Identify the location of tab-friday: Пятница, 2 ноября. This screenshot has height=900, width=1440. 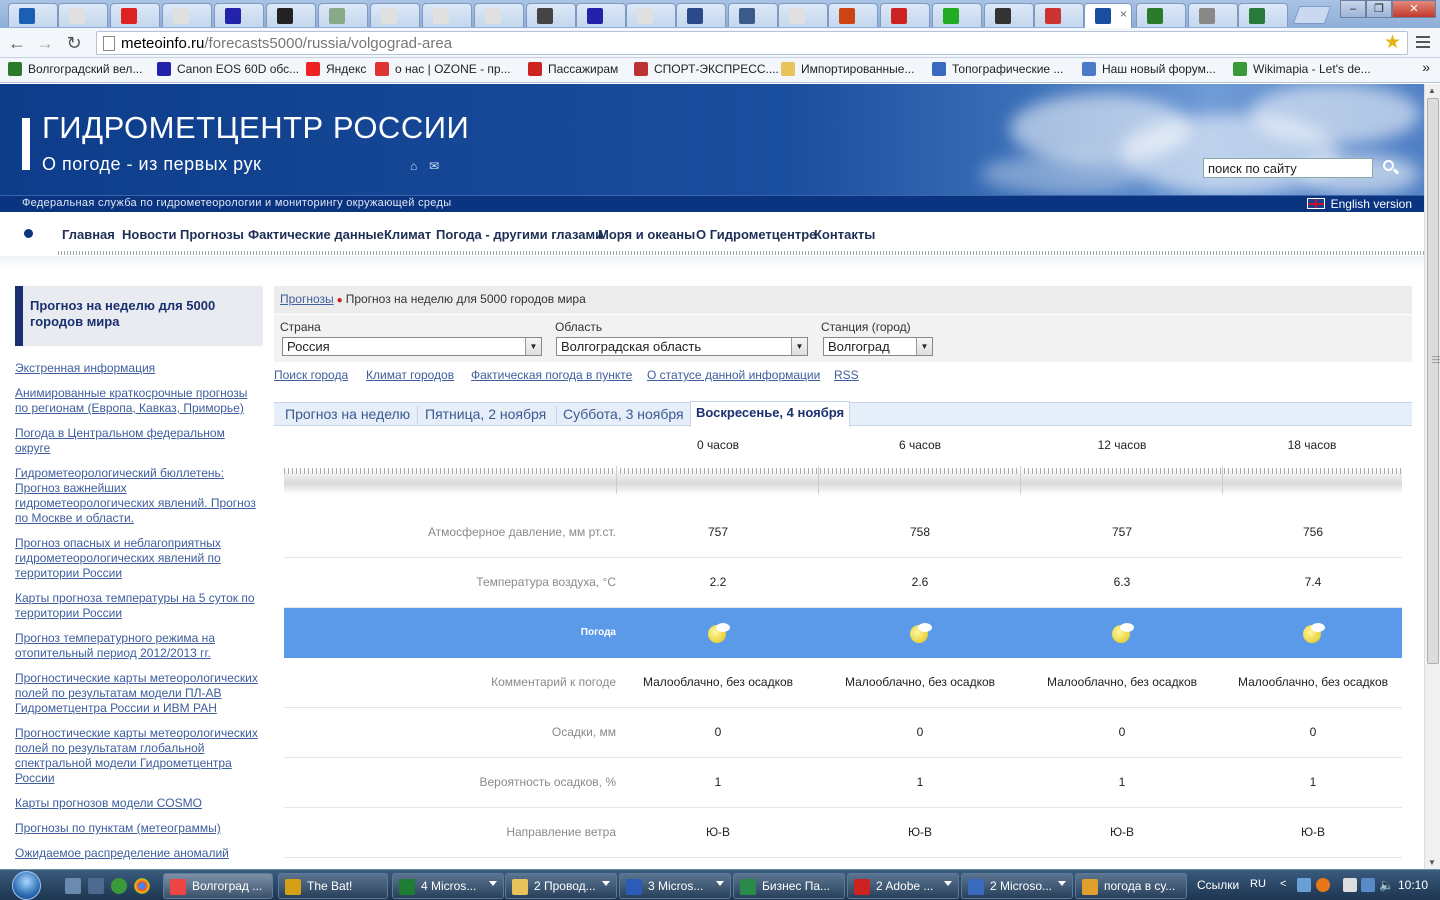
(485, 414).